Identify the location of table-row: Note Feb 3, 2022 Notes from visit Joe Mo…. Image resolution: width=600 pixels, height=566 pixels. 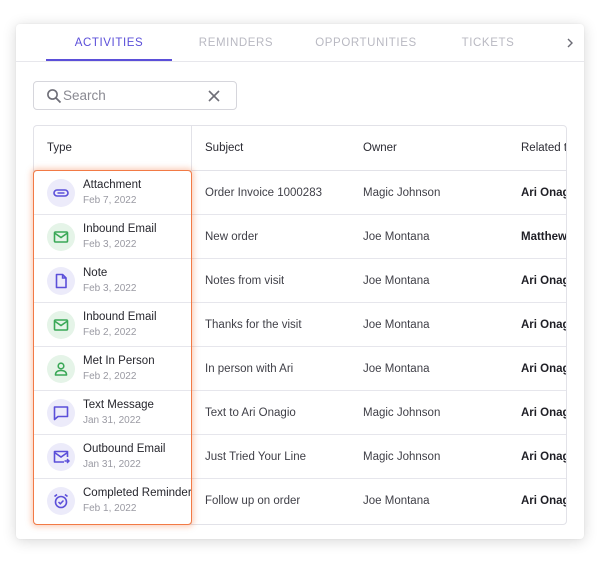
(300, 281).